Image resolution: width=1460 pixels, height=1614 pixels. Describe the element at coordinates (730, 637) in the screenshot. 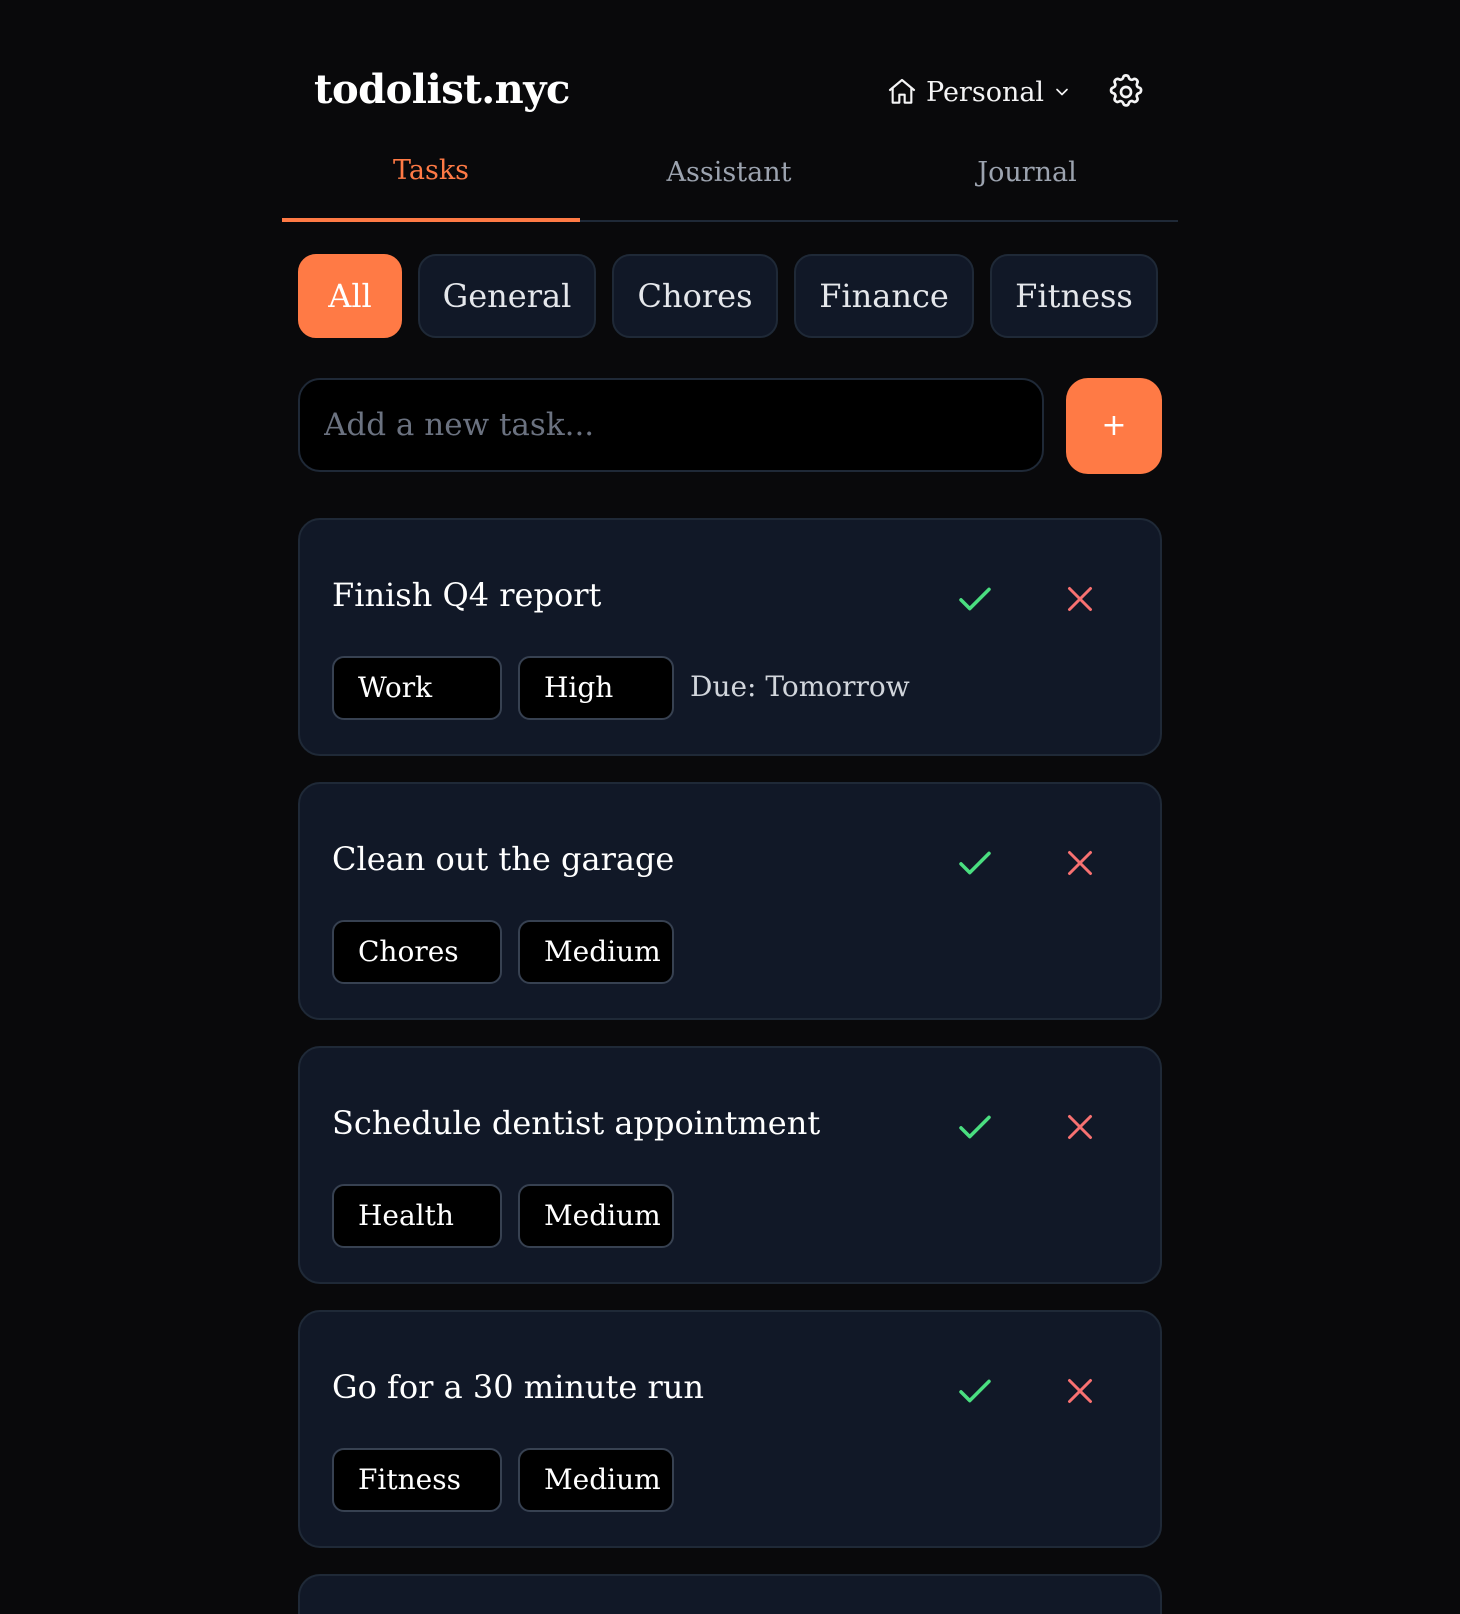

I see `task-card: Finish Q4 report Work High Due: Tomorrow` at that location.